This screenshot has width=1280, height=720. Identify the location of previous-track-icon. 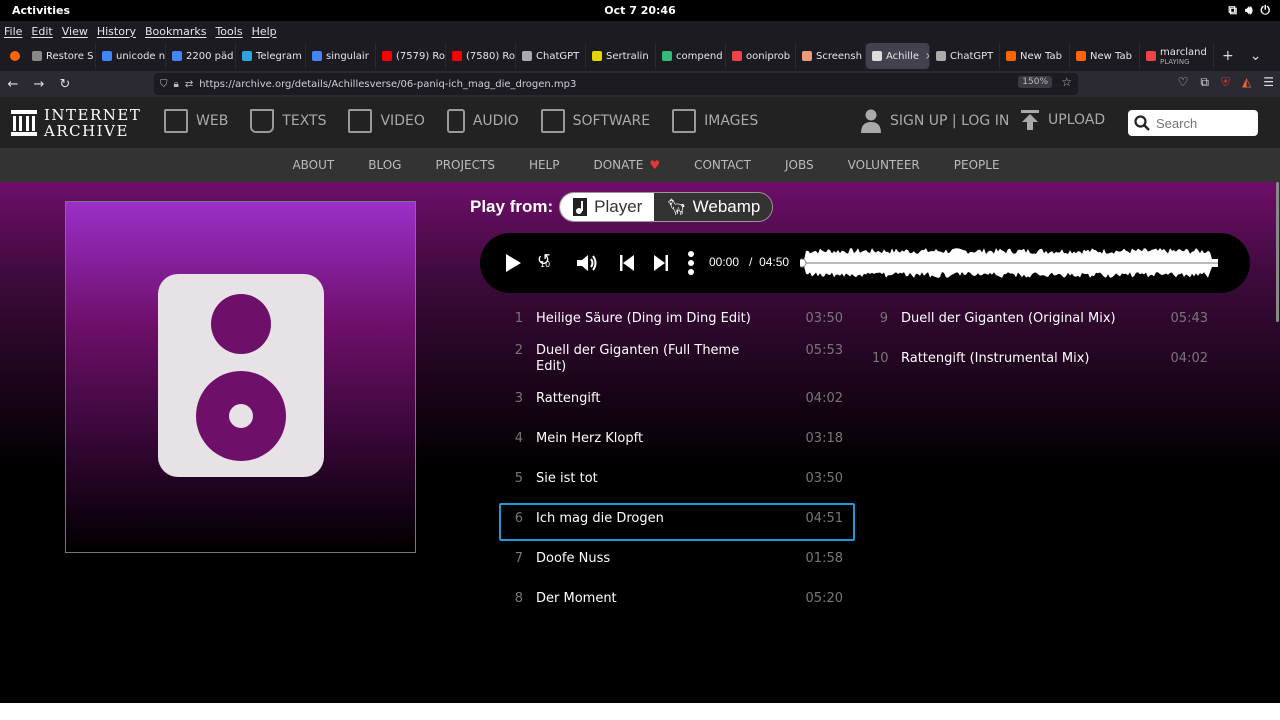
(627, 263).